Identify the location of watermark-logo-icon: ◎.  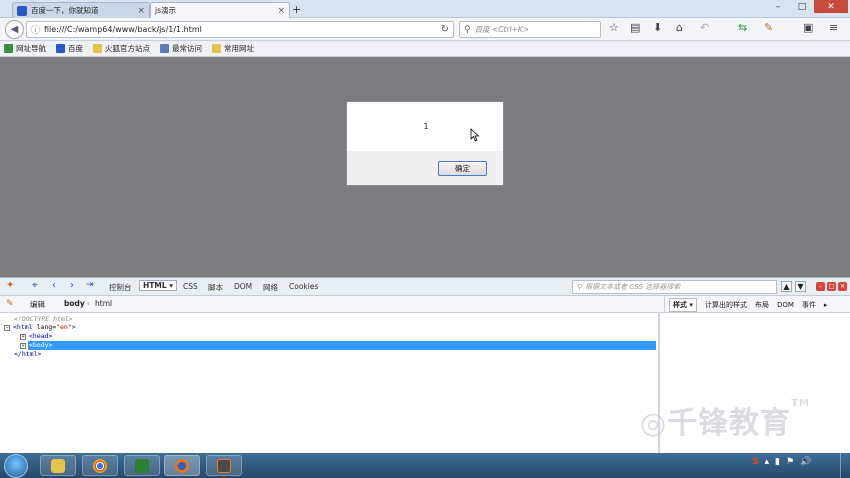
(654, 423).